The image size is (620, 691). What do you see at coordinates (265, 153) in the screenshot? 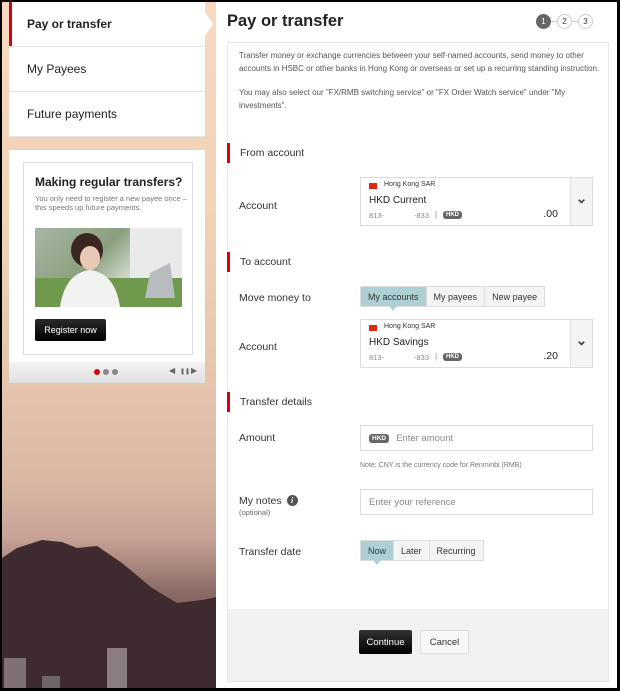
I see `from-account-heading: From account` at bounding box center [265, 153].